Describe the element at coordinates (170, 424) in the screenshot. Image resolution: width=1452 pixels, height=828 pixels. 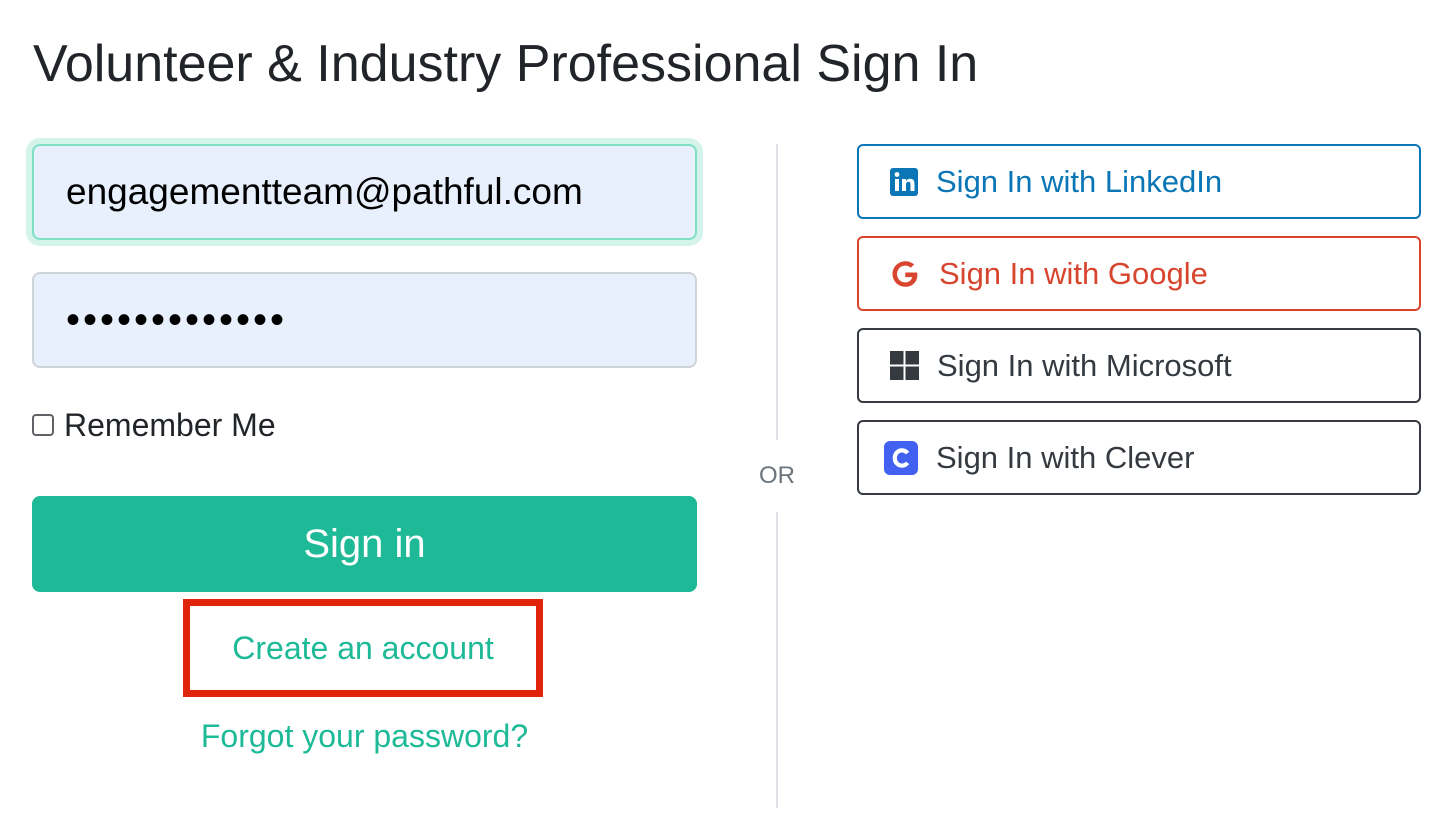
I see `remember-me-label: Remember Me` at that location.